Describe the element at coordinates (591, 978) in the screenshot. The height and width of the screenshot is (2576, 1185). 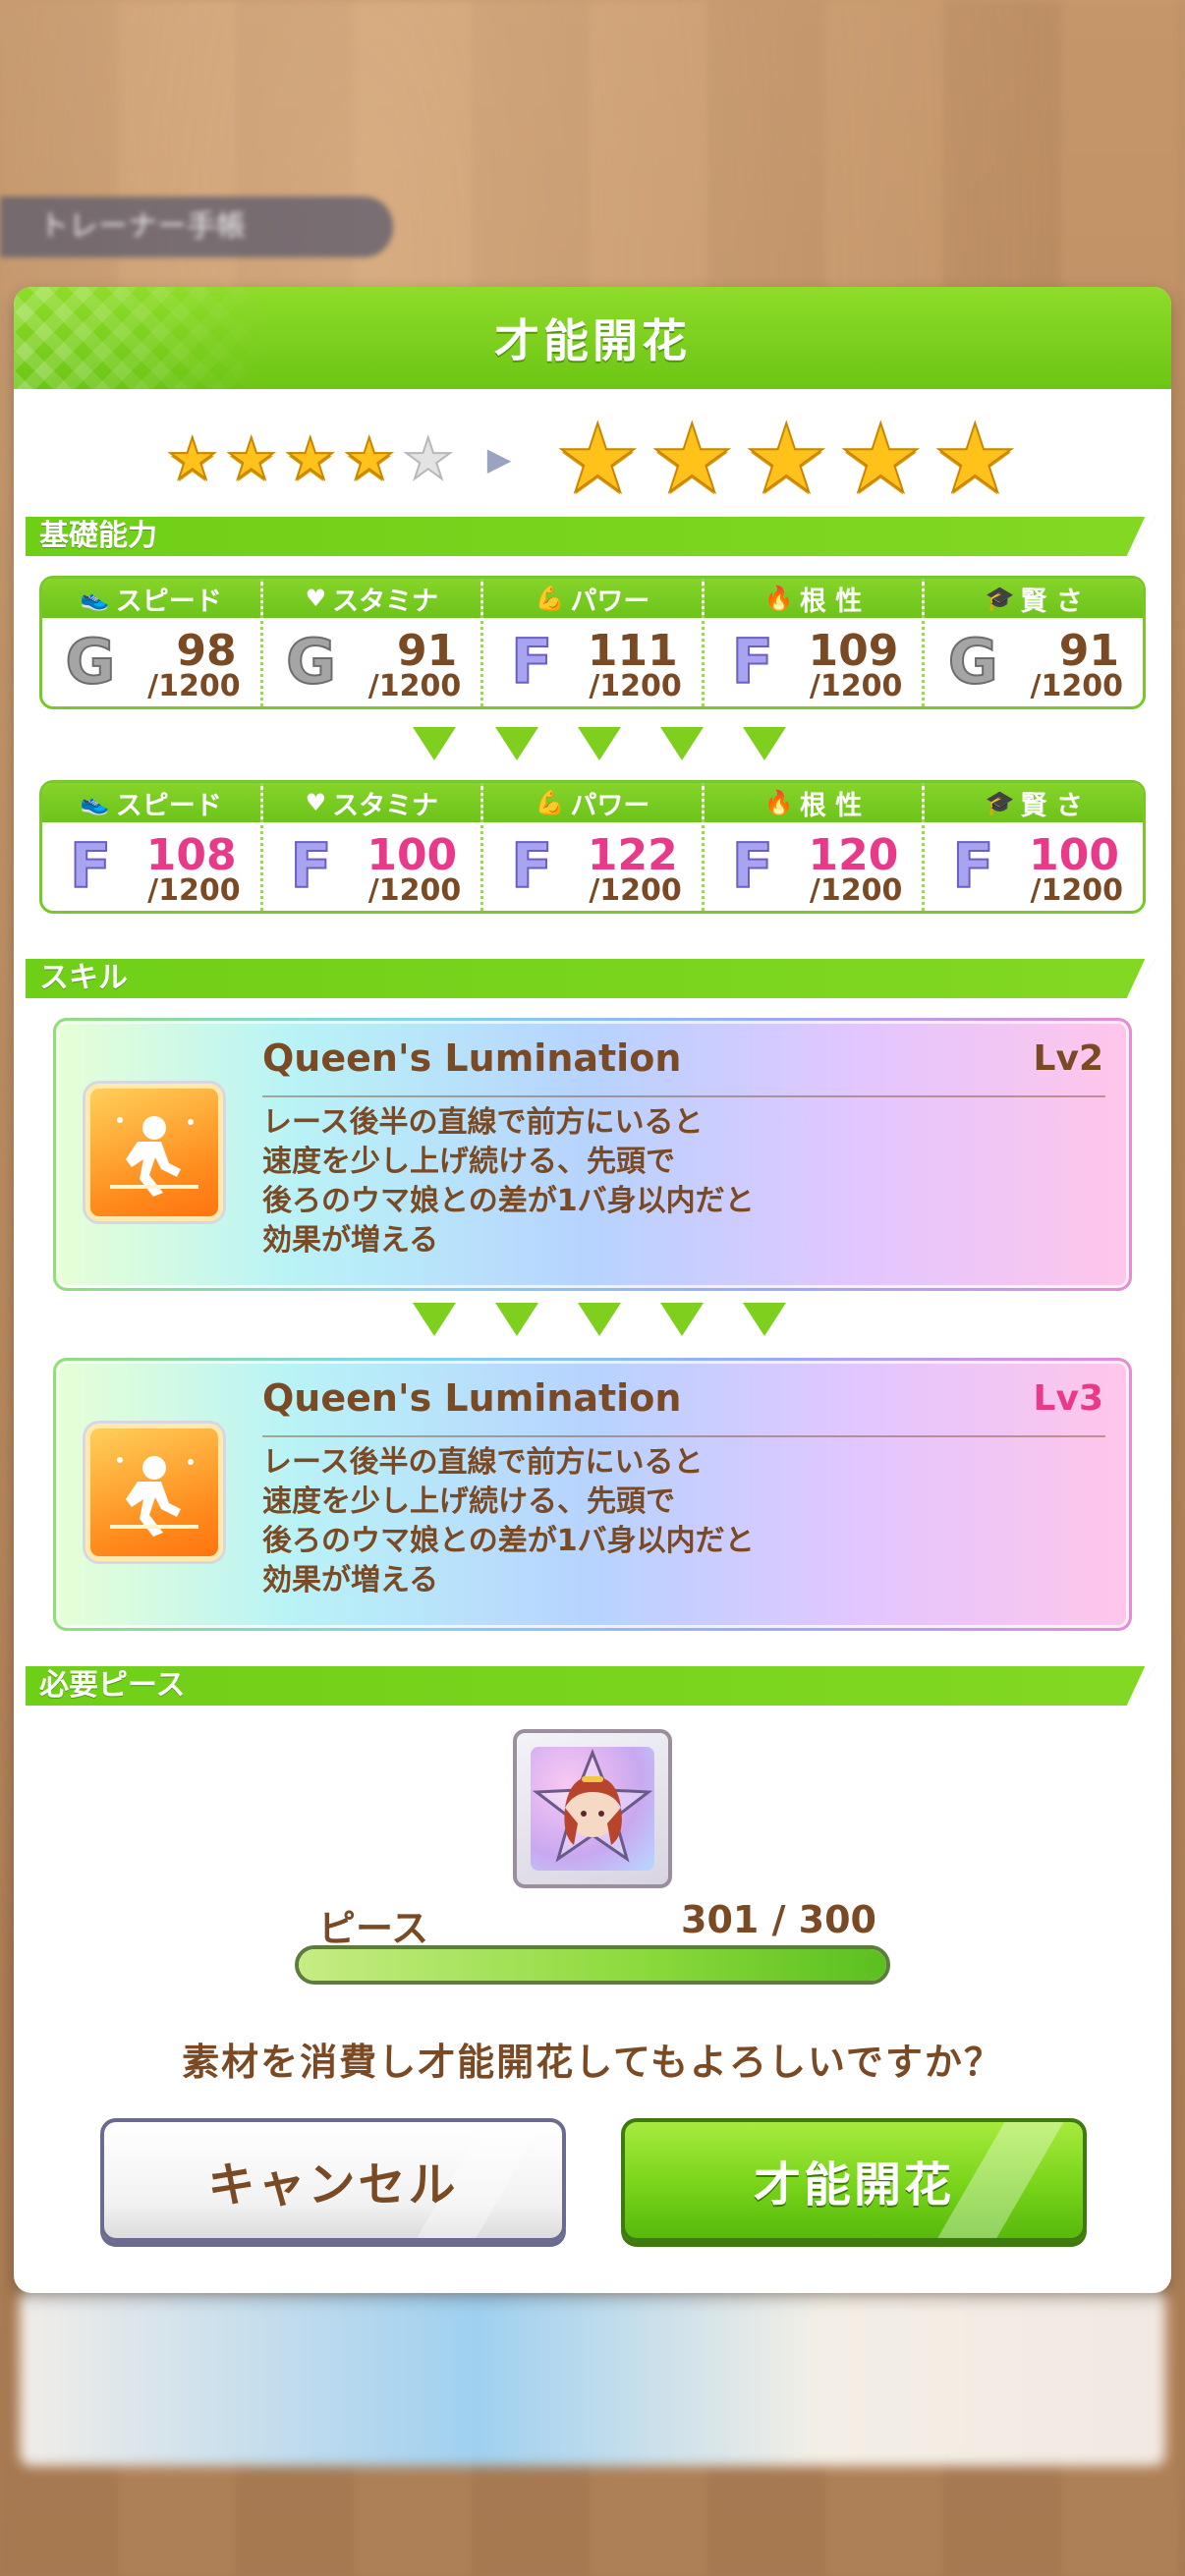
I see `section-skill: スキル` at that location.